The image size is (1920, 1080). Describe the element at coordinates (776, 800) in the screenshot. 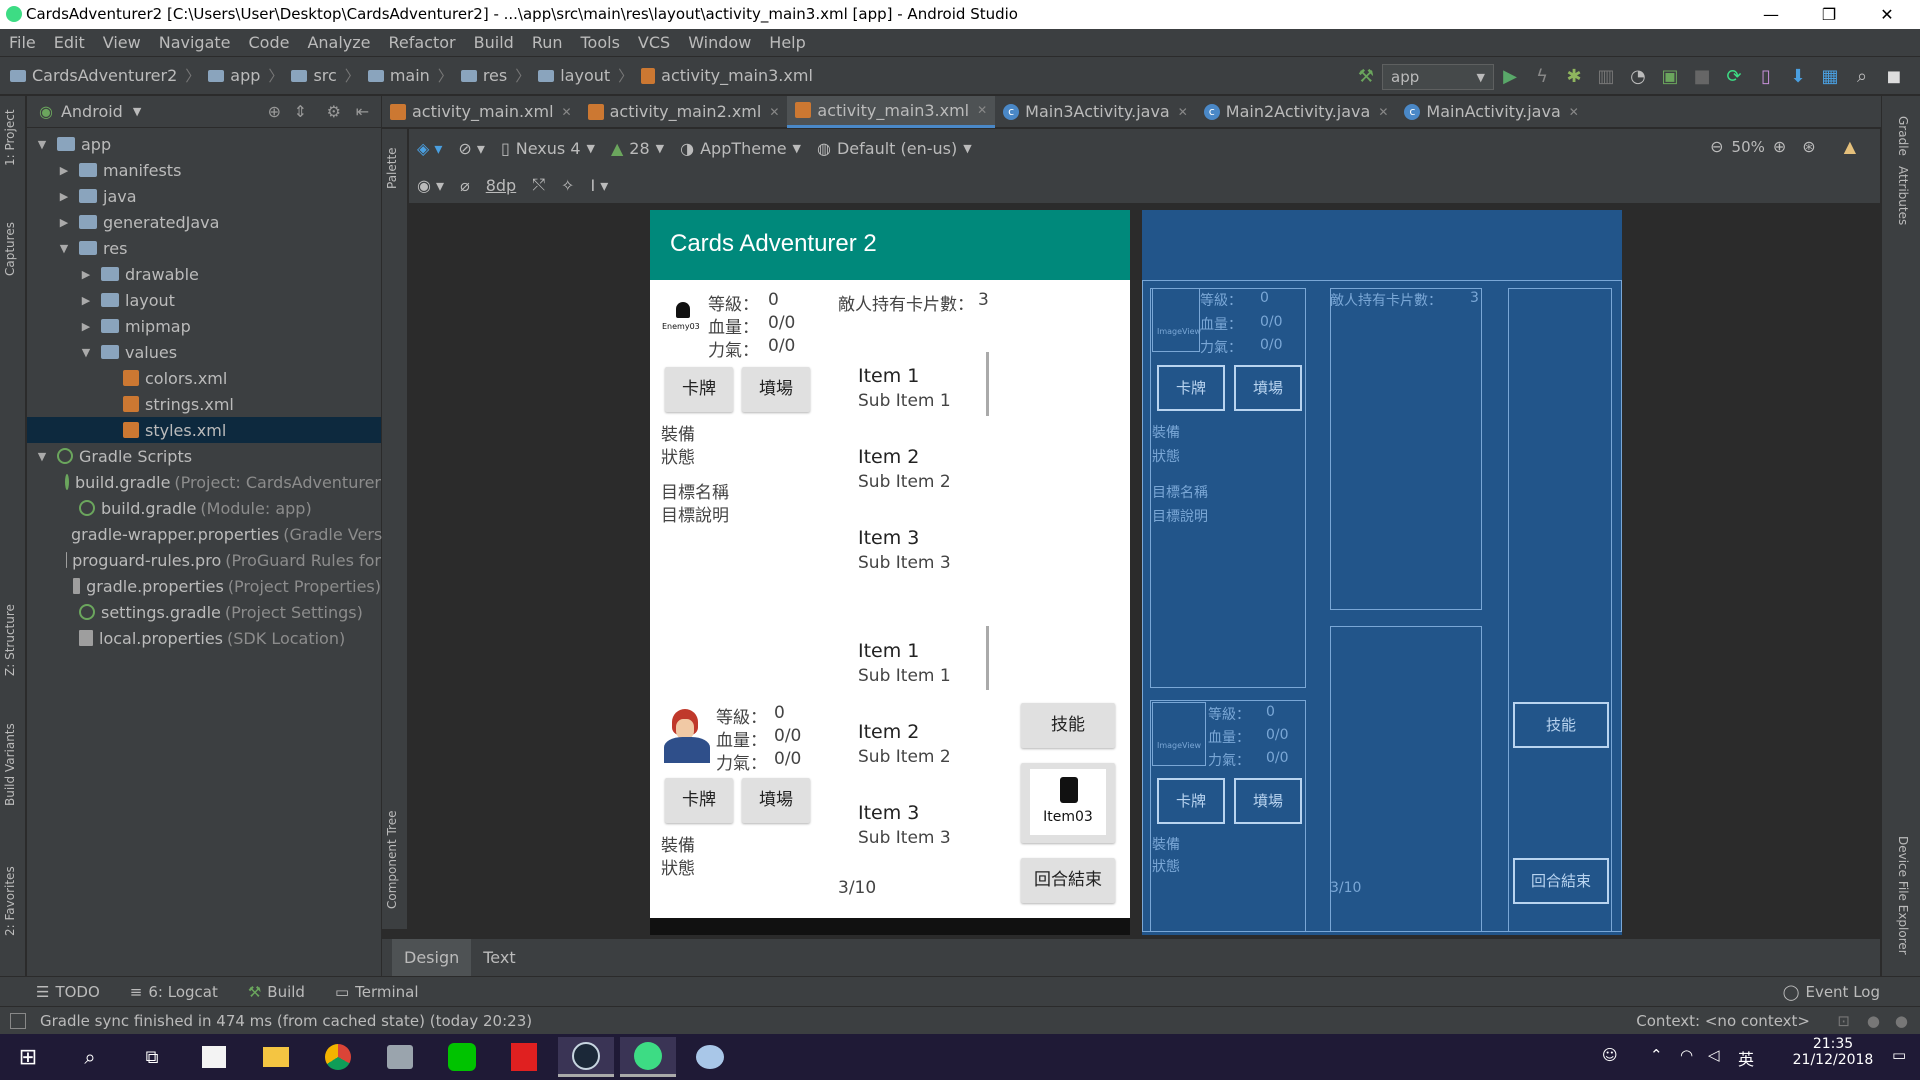

I see `player-grave-button: 墳場` at that location.